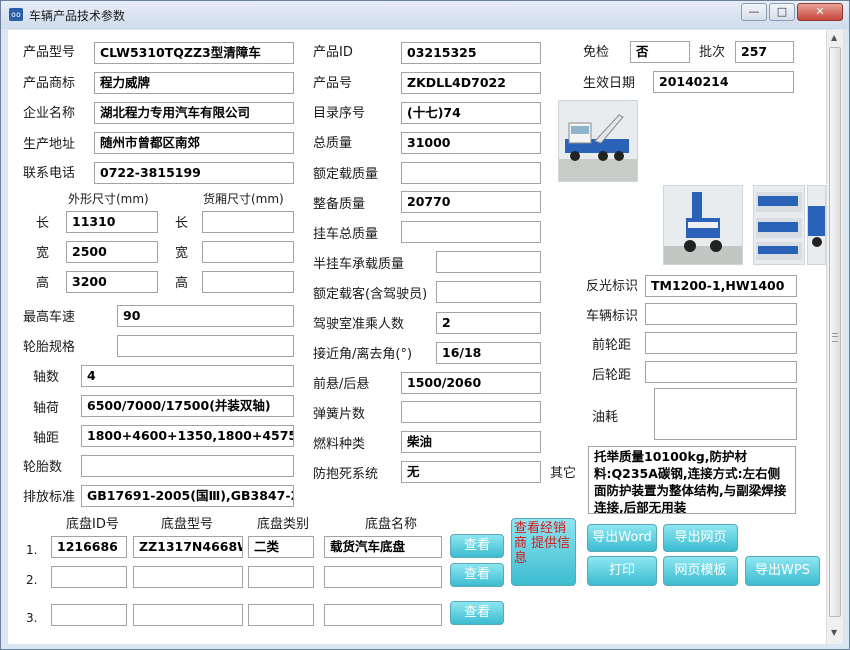 Image resolution: width=850 pixels, height=650 pixels. What do you see at coordinates (194, 83) in the screenshot?
I see `brand-field: 程力威牌` at bounding box center [194, 83].